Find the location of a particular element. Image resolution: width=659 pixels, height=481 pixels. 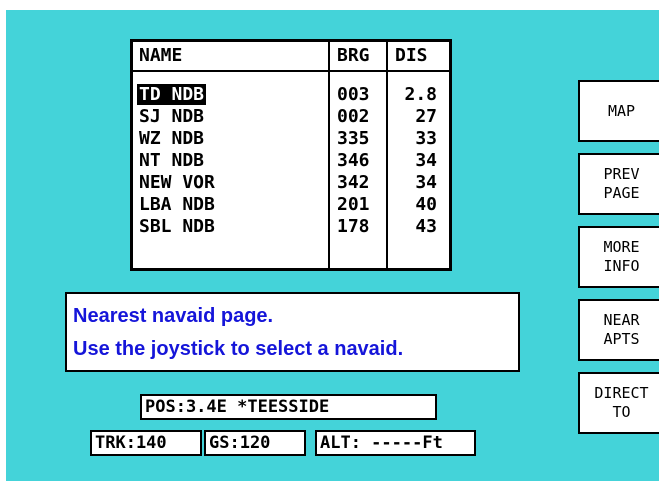

direct-to-label-1: DIRECT is located at coordinates (621, 393).